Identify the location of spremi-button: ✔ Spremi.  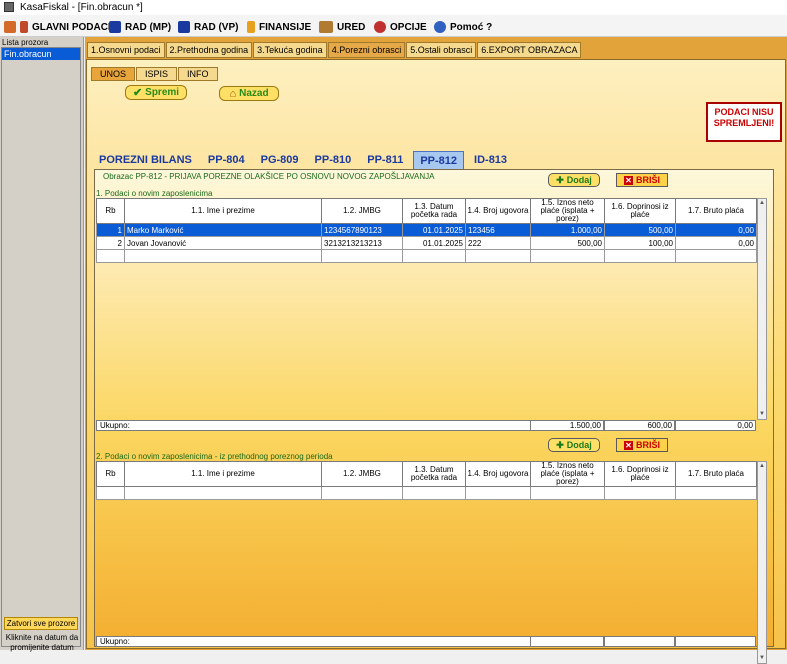
(156, 92).